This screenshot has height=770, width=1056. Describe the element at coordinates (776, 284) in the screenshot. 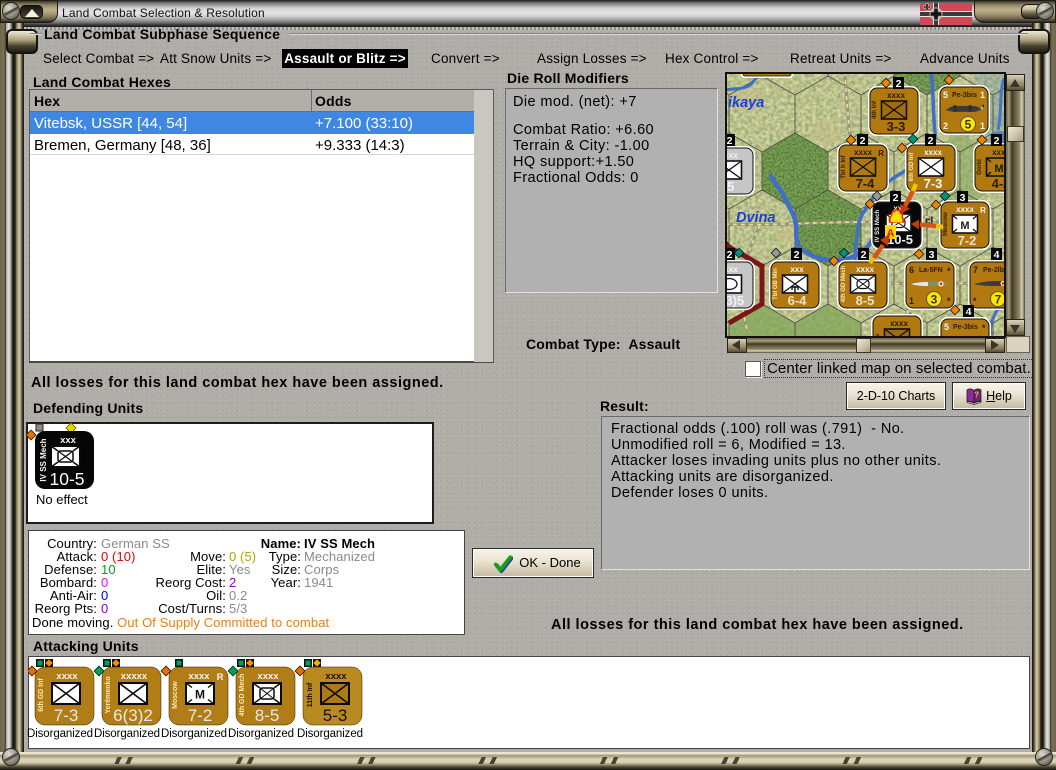

I see `svg-text: Tbl GB Min` at that location.